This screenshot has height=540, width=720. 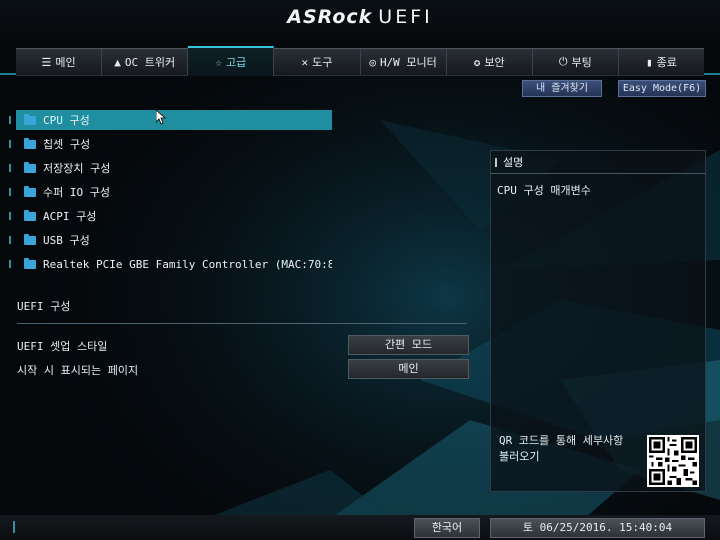 I want to click on product-name: UEFI, so click(x=405, y=17).